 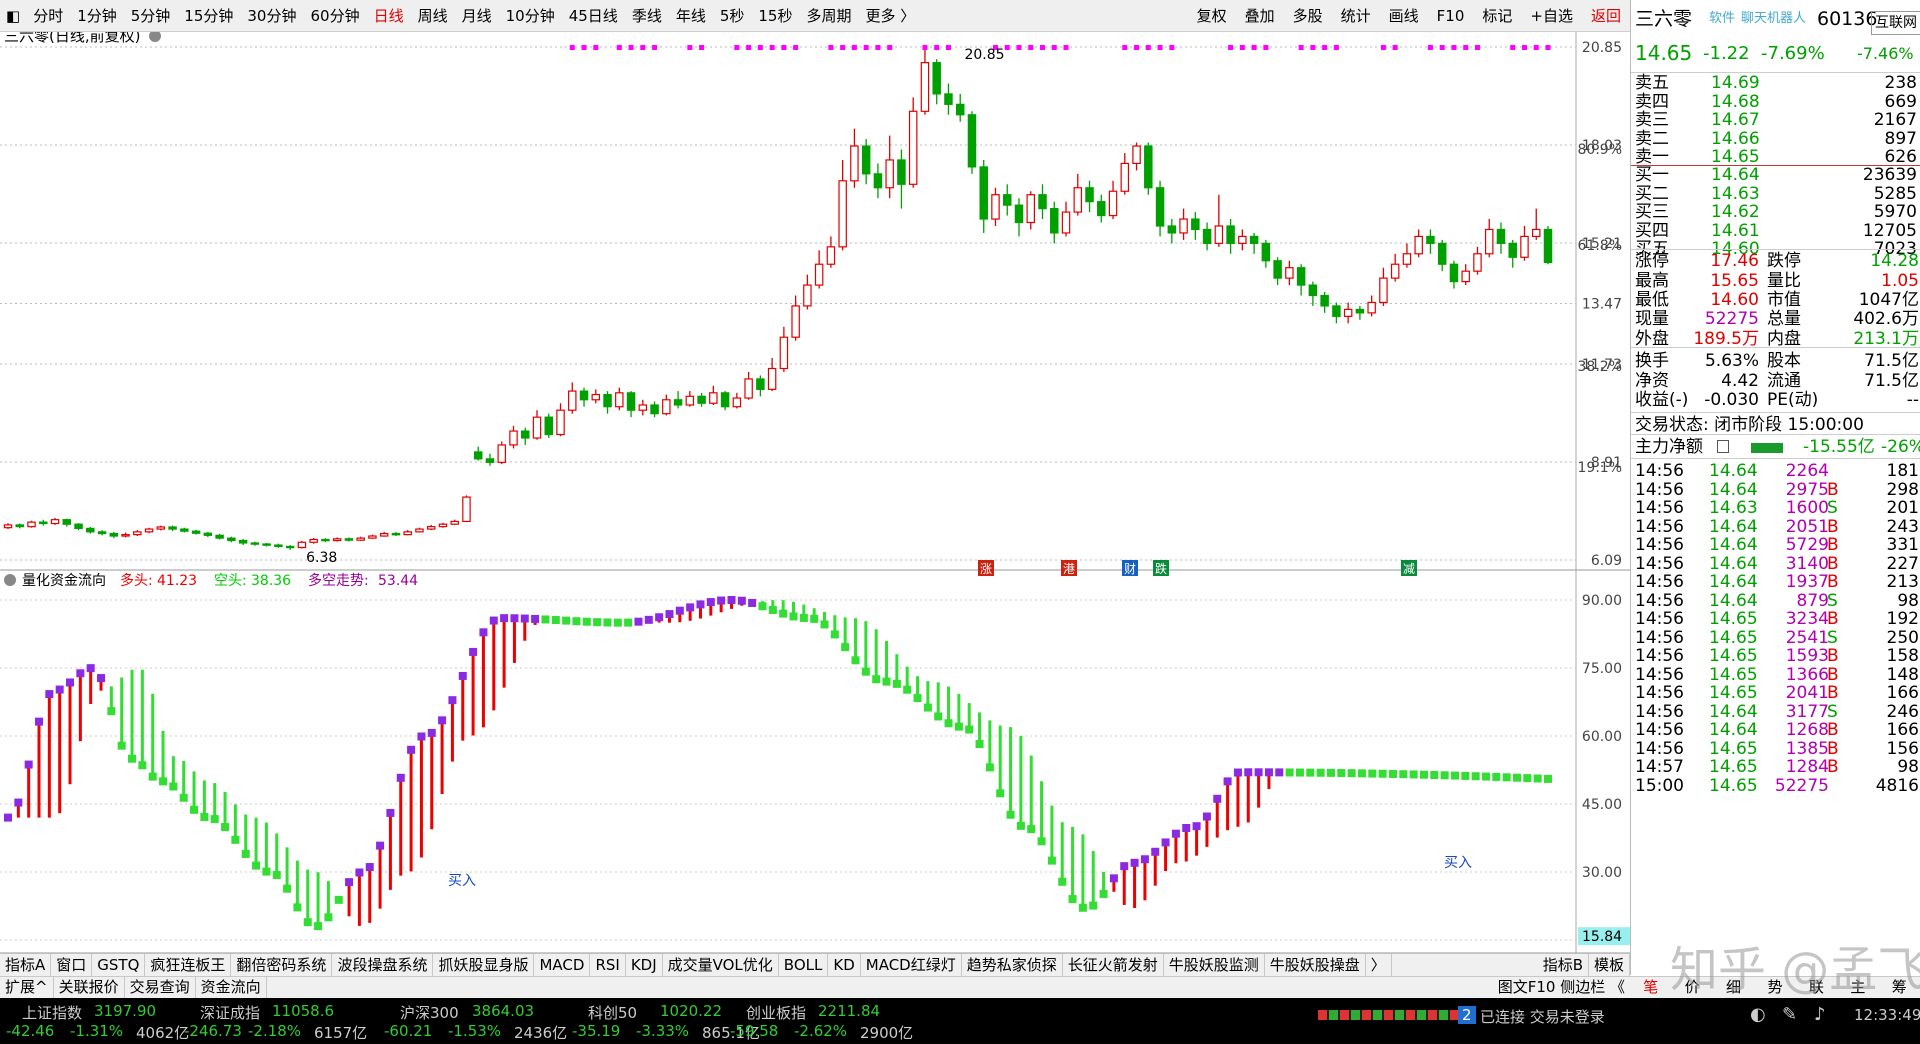 What do you see at coordinates (89, 987) in the screenshot?
I see `ext-tab-related: 关联报价` at bounding box center [89, 987].